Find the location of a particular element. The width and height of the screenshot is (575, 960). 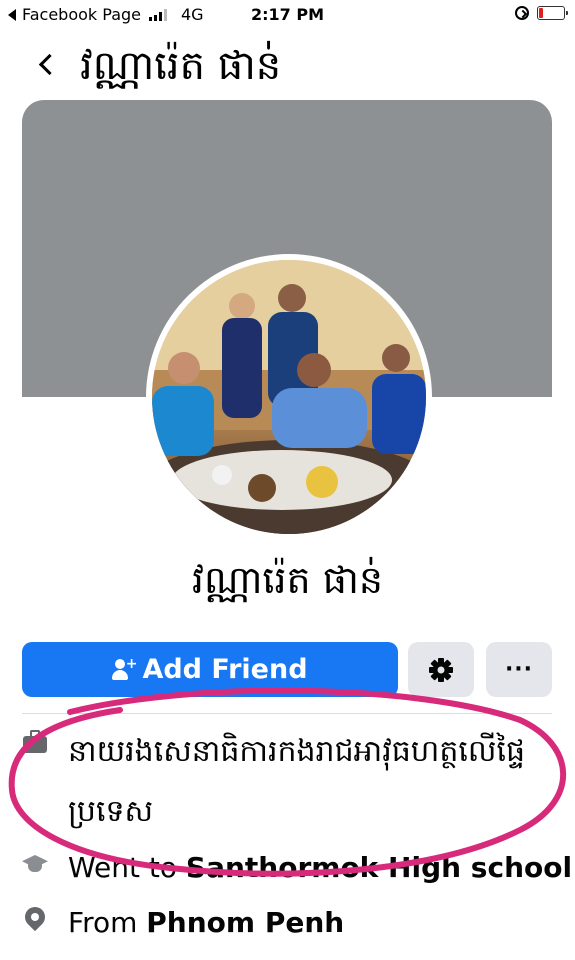

location-pin-icon is located at coordinates (35, 917).